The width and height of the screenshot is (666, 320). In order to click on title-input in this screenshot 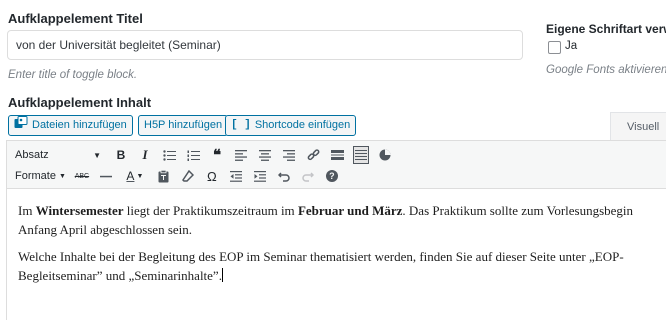, I will do `click(265, 45)`.